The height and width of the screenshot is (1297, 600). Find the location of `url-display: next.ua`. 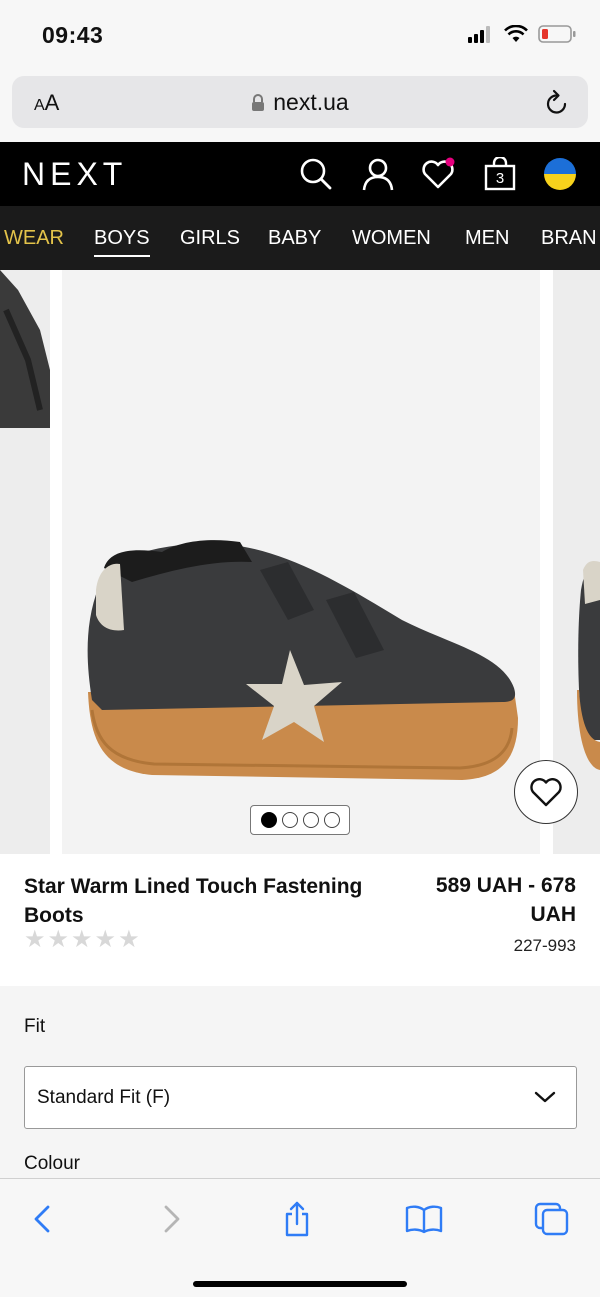

url-display: next.ua is located at coordinates (300, 102).